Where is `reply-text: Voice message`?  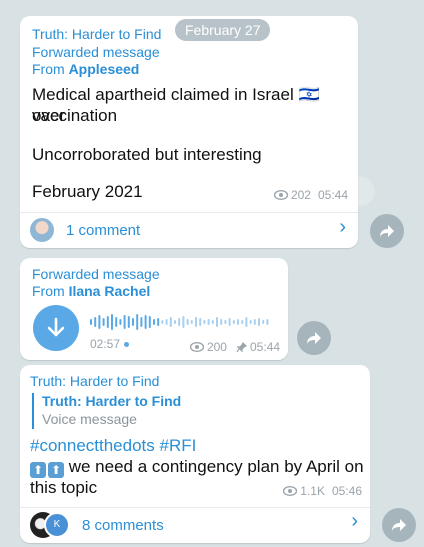
reply-text: Voice message is located at coordinates (89, 419).